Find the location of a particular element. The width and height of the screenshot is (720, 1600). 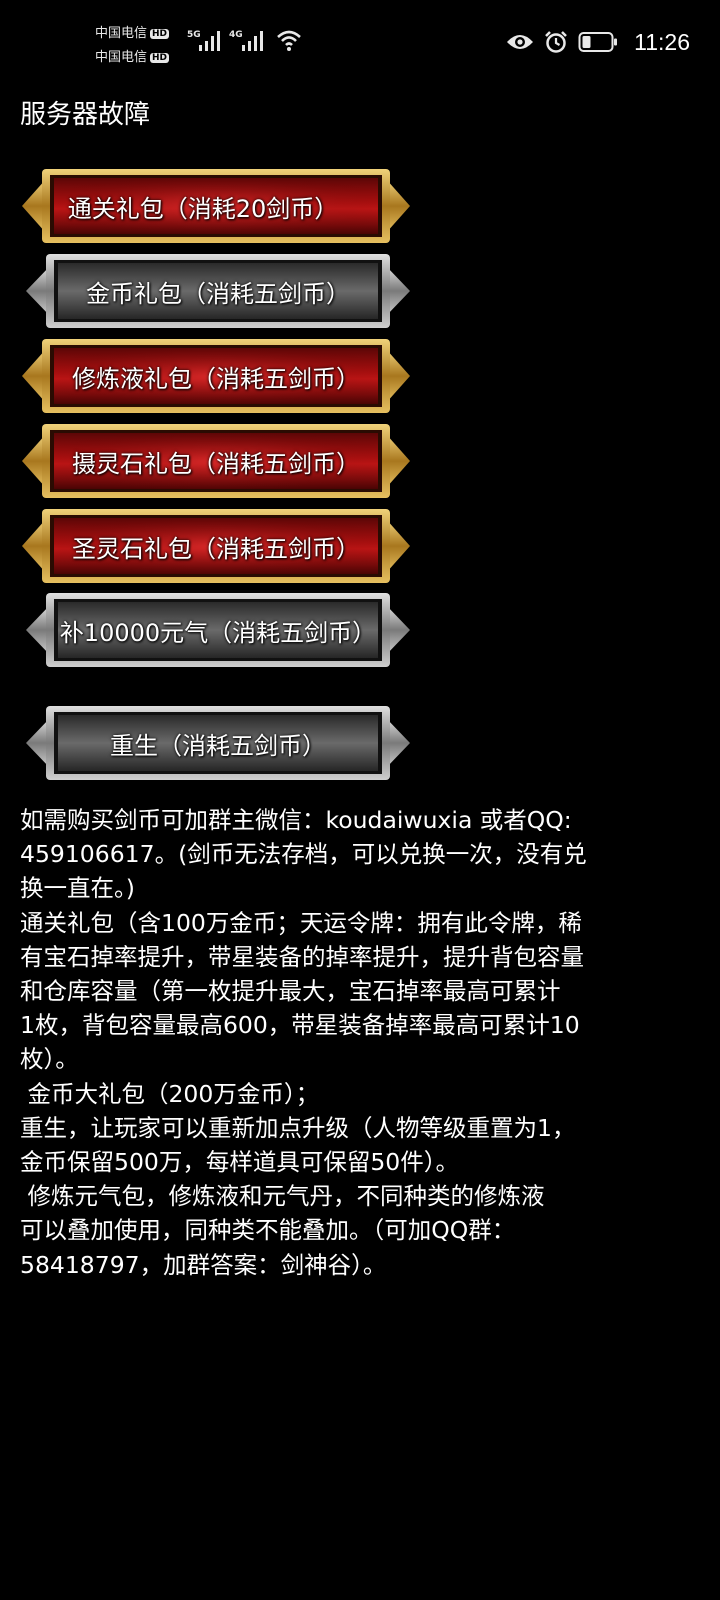

info-line: 金币保留500万，每样道具可保留50件）。 is located at coordinates (240, 1162).